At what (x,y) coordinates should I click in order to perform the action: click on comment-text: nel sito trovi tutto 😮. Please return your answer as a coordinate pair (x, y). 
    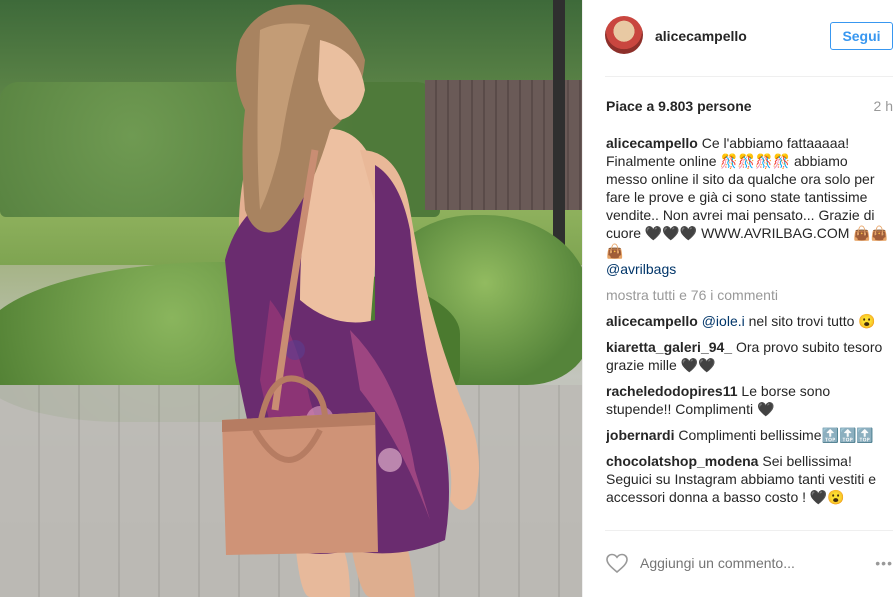
    Looking at the image, I should click on (810, 321).